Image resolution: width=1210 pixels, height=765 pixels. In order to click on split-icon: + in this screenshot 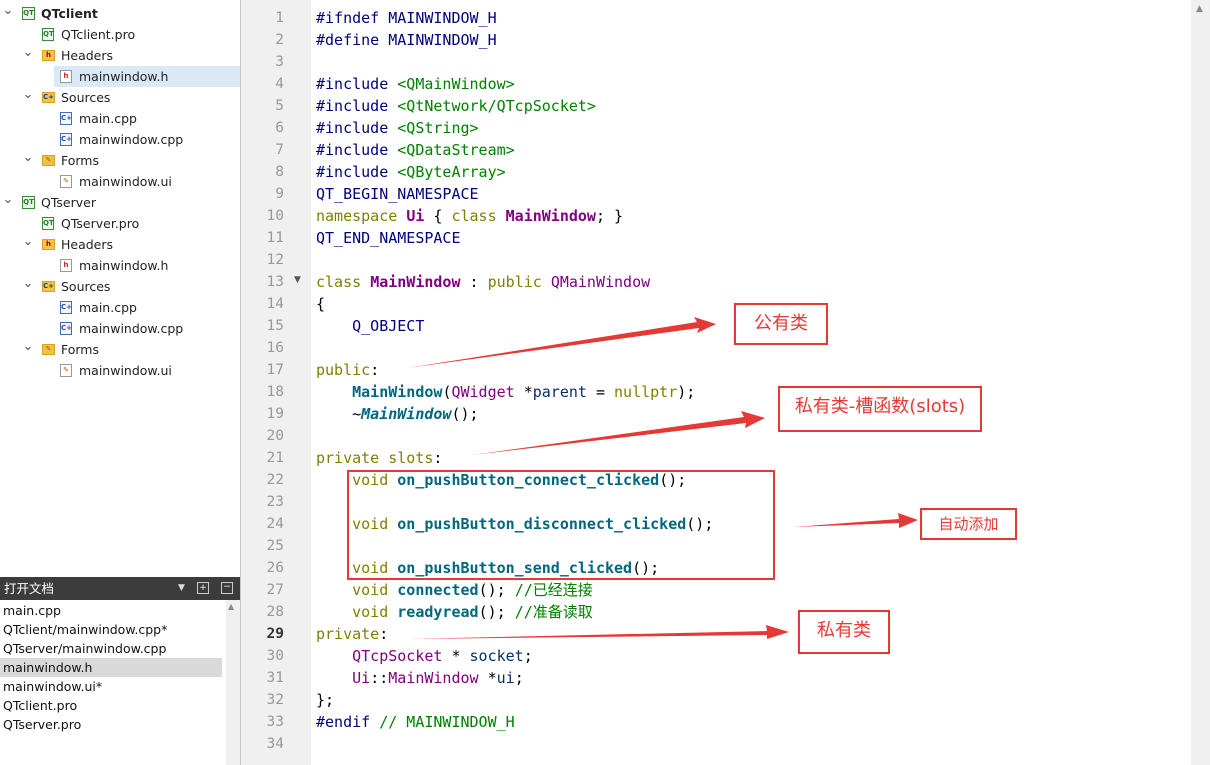, I will do `click(203, 588)`.